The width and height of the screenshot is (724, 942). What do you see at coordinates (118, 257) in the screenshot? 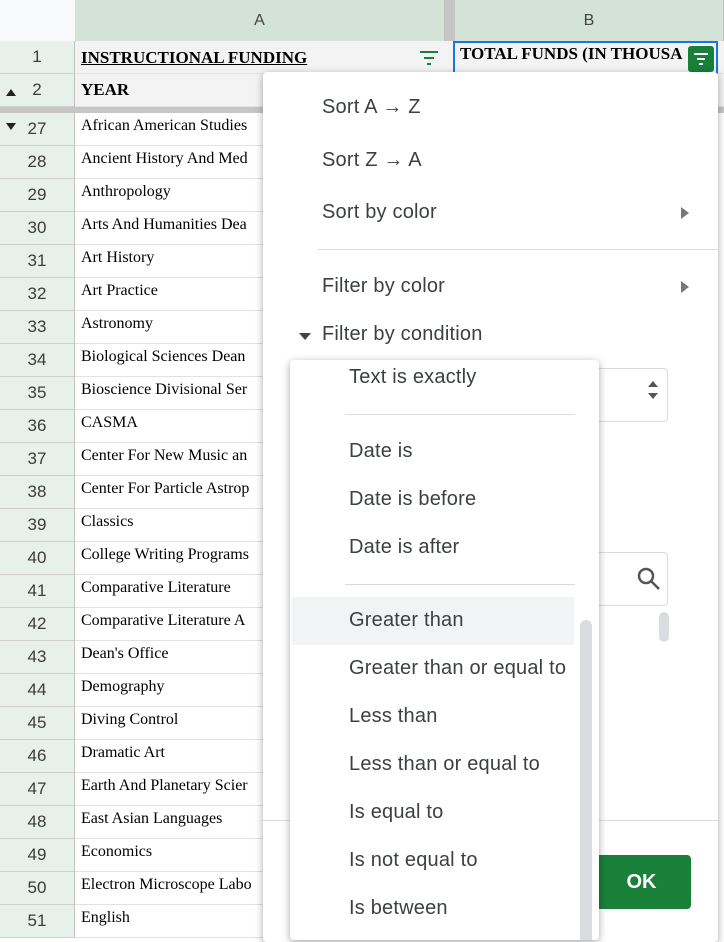
I see `table-cell-text: Art History` at bounding box center [118, 257].